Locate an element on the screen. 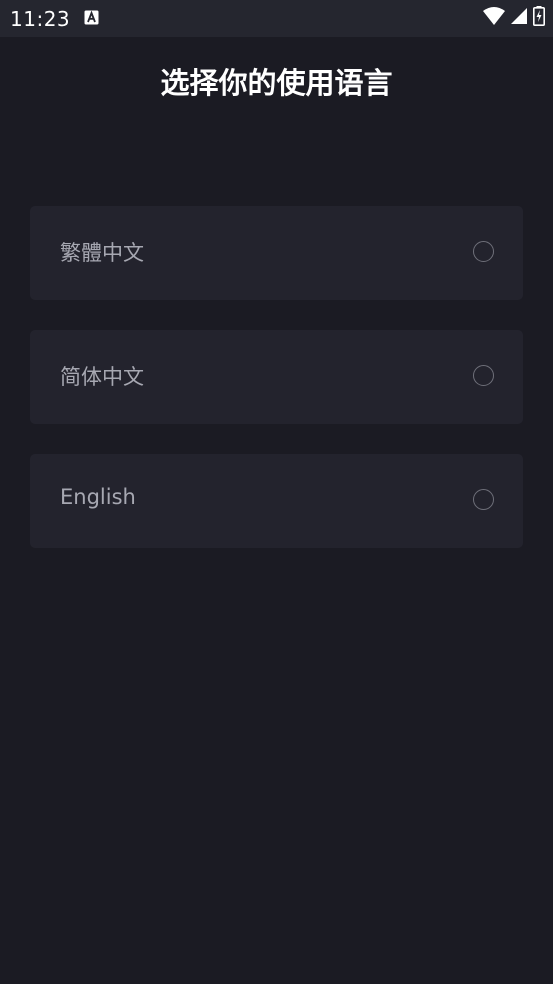 Image resolution: width=553 pixels, height=984 pixels. battery-icon is located at coordinates (539, 18).